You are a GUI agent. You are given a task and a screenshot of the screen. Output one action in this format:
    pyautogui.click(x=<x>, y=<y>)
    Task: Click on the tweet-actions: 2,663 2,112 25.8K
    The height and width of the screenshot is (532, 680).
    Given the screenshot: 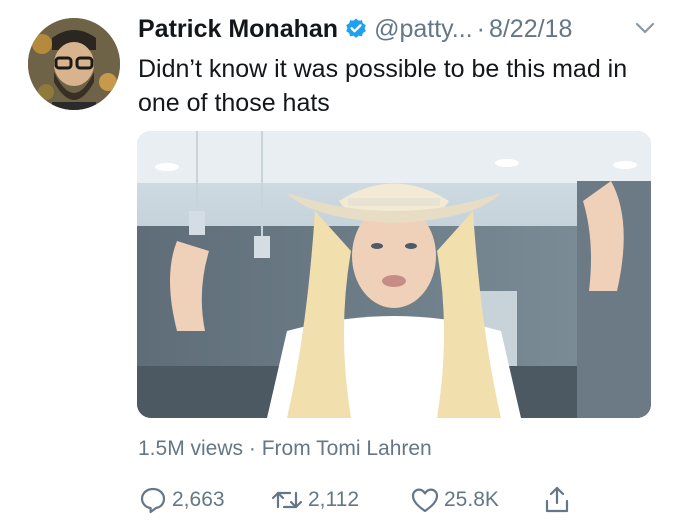 What is the action you would take?
    pyautogui.click(x=398, y=501)
    